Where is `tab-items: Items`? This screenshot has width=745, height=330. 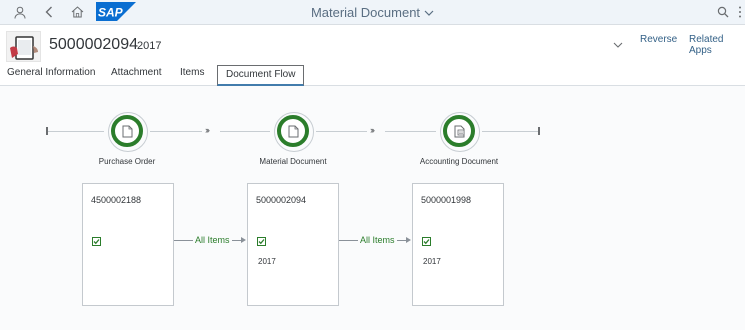 tab-items: Items is located at coordinates (192, 72).